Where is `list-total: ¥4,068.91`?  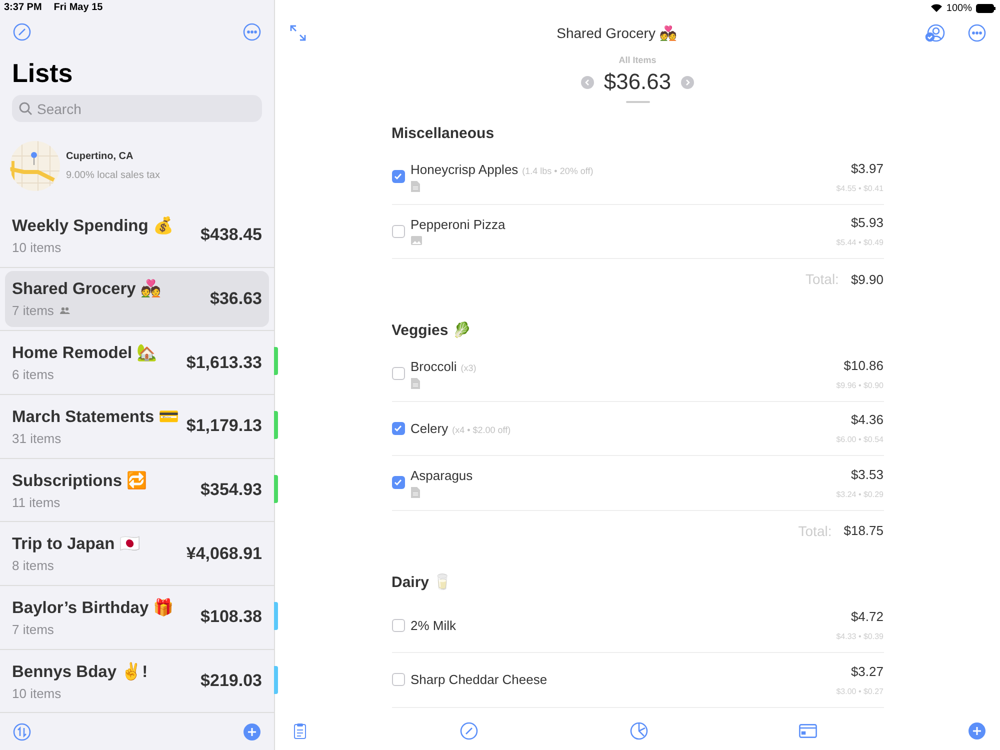 list-total: ¥4,068.91 is located at coordinates (224, 554).